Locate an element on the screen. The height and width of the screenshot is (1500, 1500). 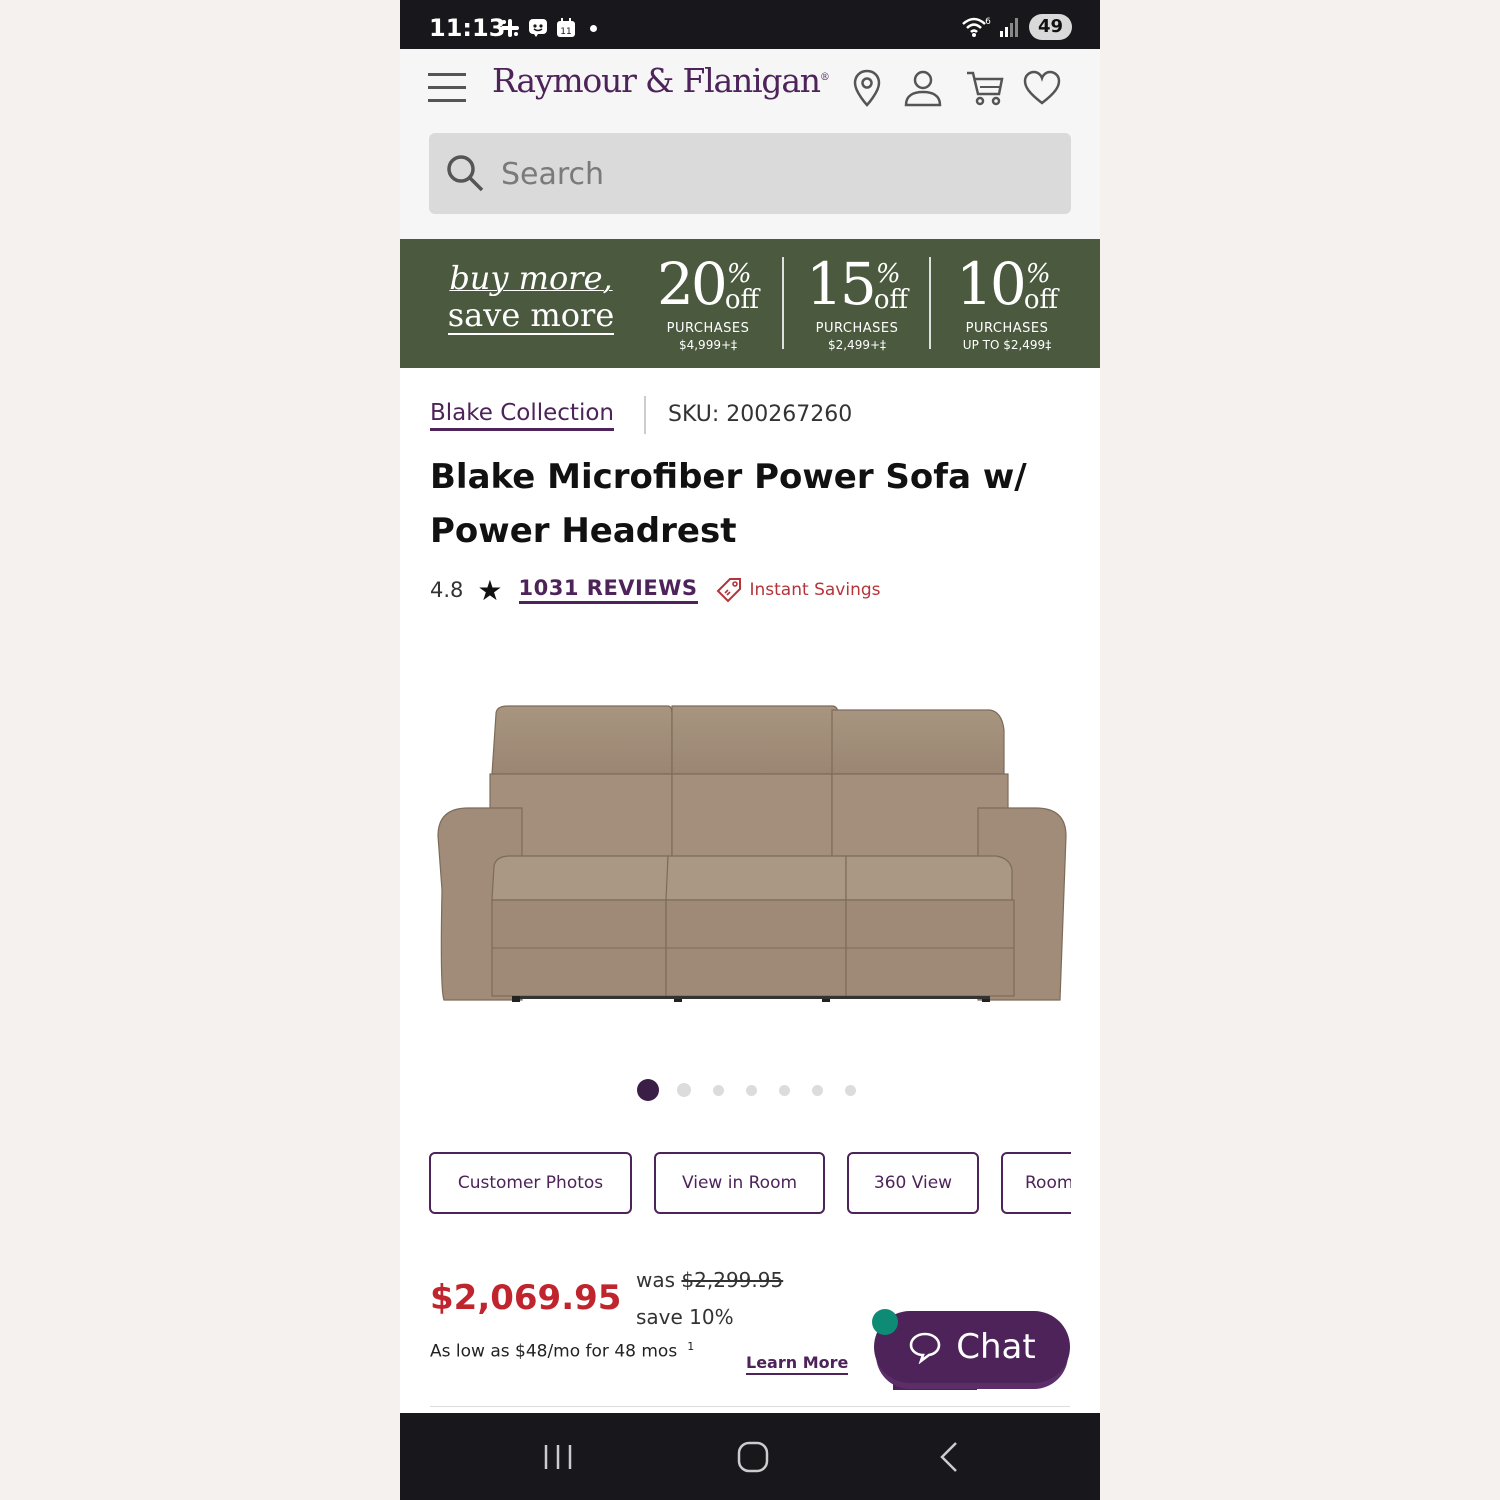
save-percent: save 10% is located at coordinates (685, 1317).